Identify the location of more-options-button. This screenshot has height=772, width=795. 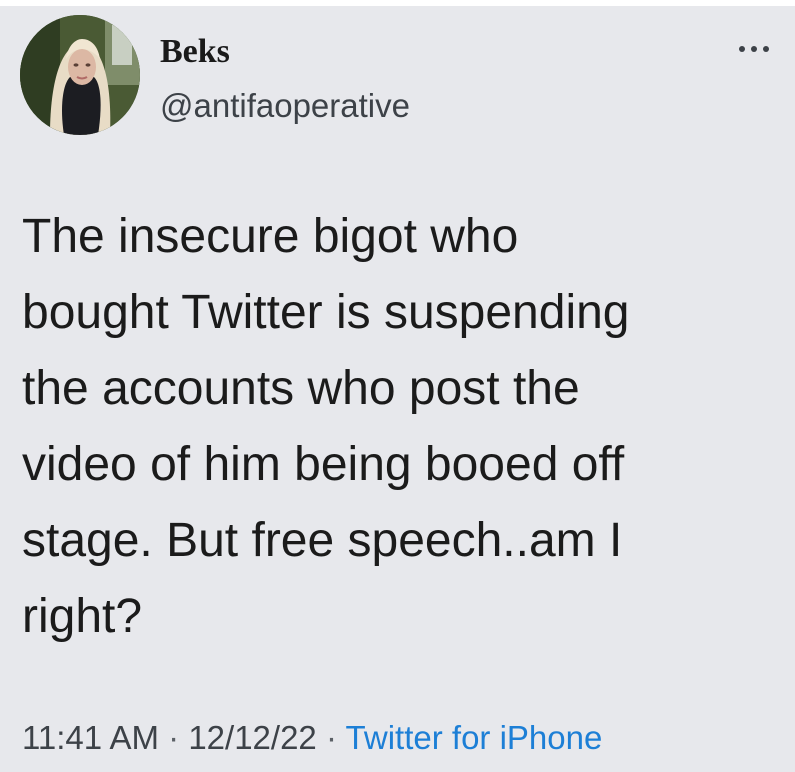
(754, 49).